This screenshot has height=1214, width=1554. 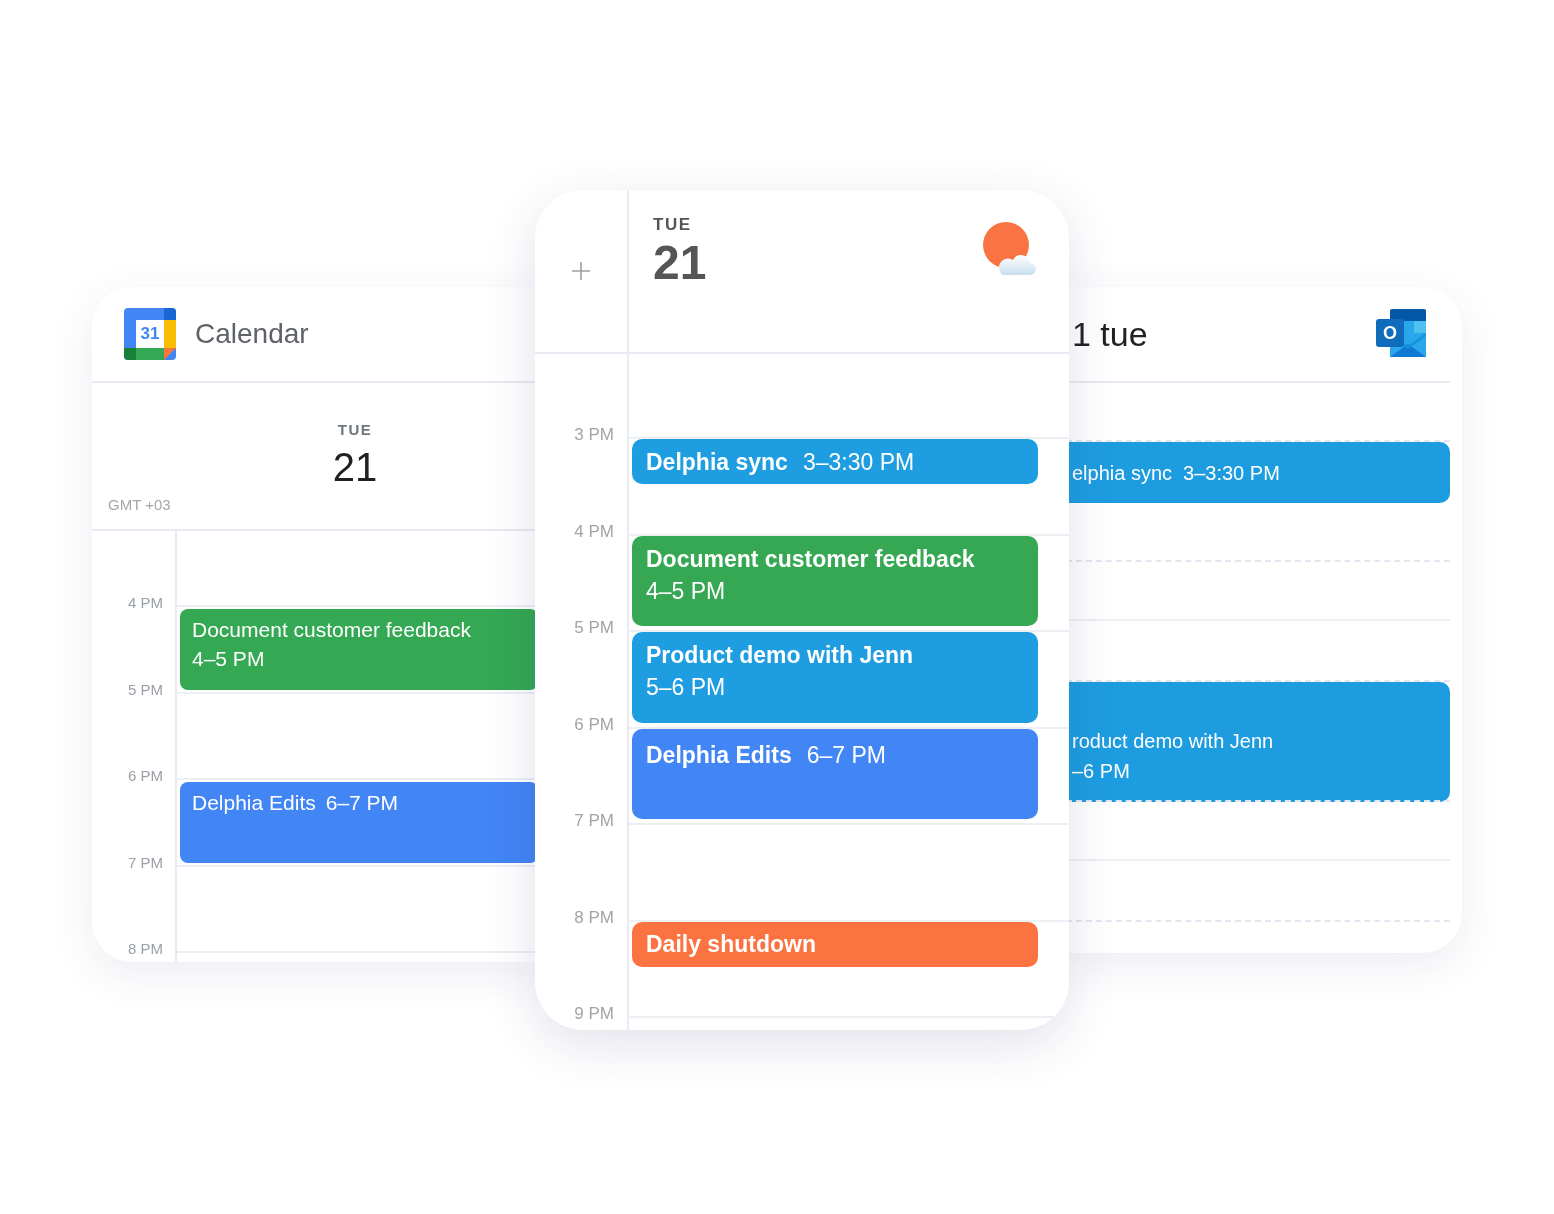 What do you see at coordinates (1110, 334) in the screenshot?
I see `date-heading: 1 tue` at bounding box center [1110, 334].